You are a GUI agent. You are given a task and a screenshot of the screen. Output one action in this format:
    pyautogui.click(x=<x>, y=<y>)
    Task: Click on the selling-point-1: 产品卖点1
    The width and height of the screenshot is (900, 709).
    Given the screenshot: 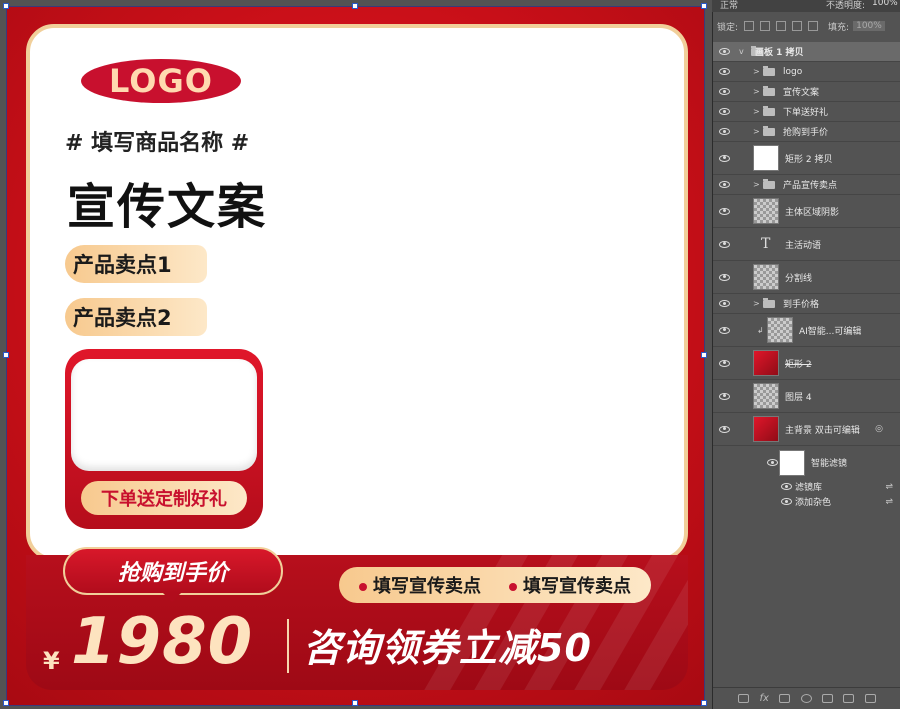 What is the action you would take?
    pyautogui.click(x=136, y=264)
    